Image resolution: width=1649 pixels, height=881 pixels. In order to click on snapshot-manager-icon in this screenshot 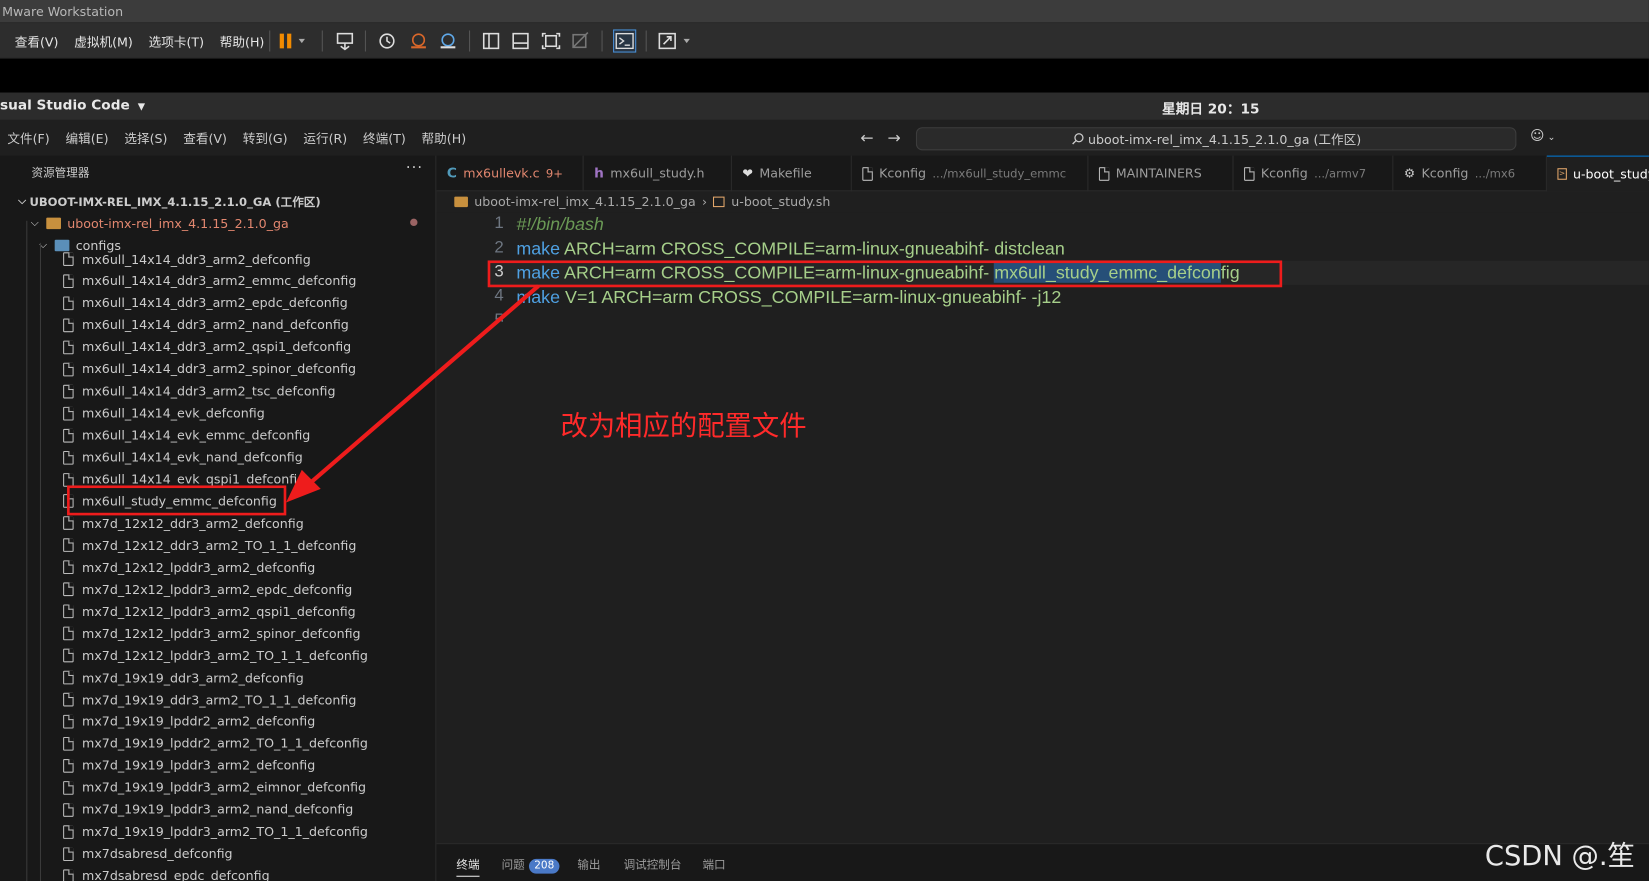, I will do `click(447, 41)`.